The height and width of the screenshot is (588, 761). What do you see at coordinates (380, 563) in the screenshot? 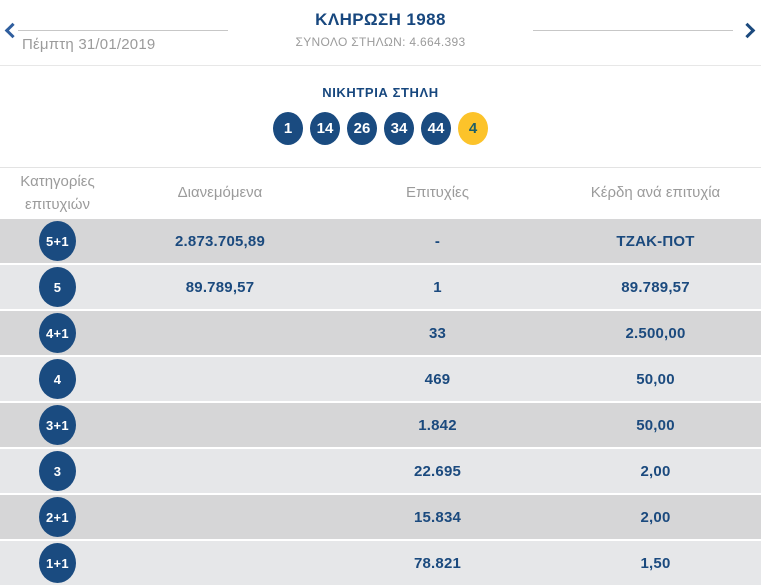
I see `table-row: 1+1 78.821 1,50` at bounding box center [380, 563].